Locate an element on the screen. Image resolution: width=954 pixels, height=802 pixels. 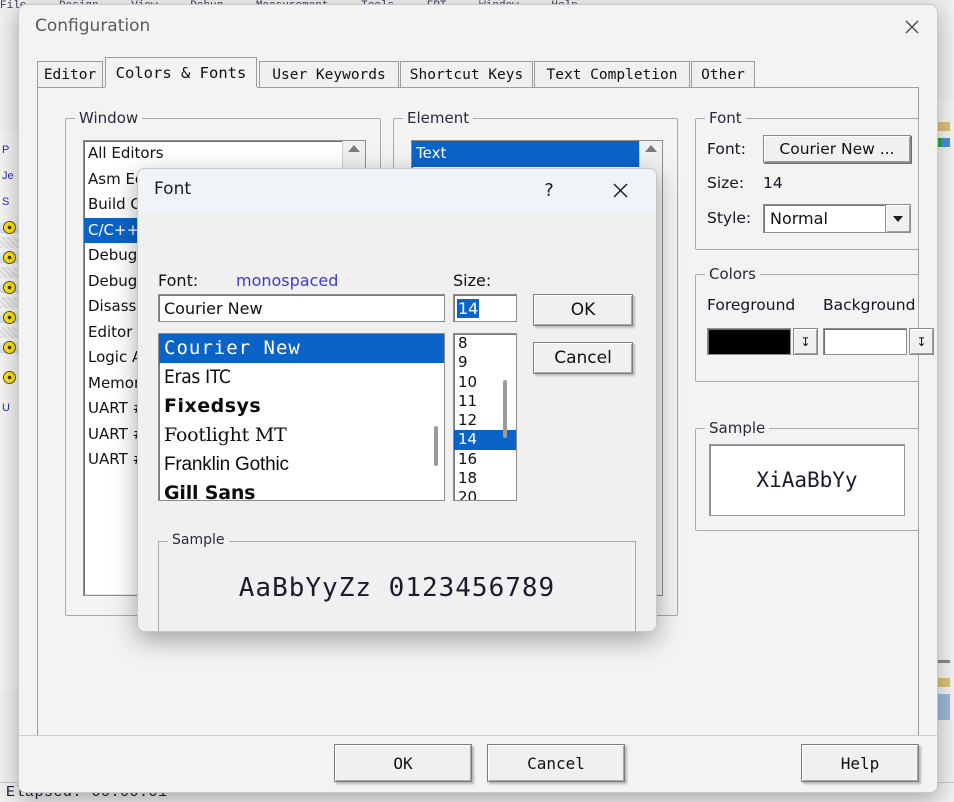
colors-groupbox-label: Colors is located at coordinates (732, 274).